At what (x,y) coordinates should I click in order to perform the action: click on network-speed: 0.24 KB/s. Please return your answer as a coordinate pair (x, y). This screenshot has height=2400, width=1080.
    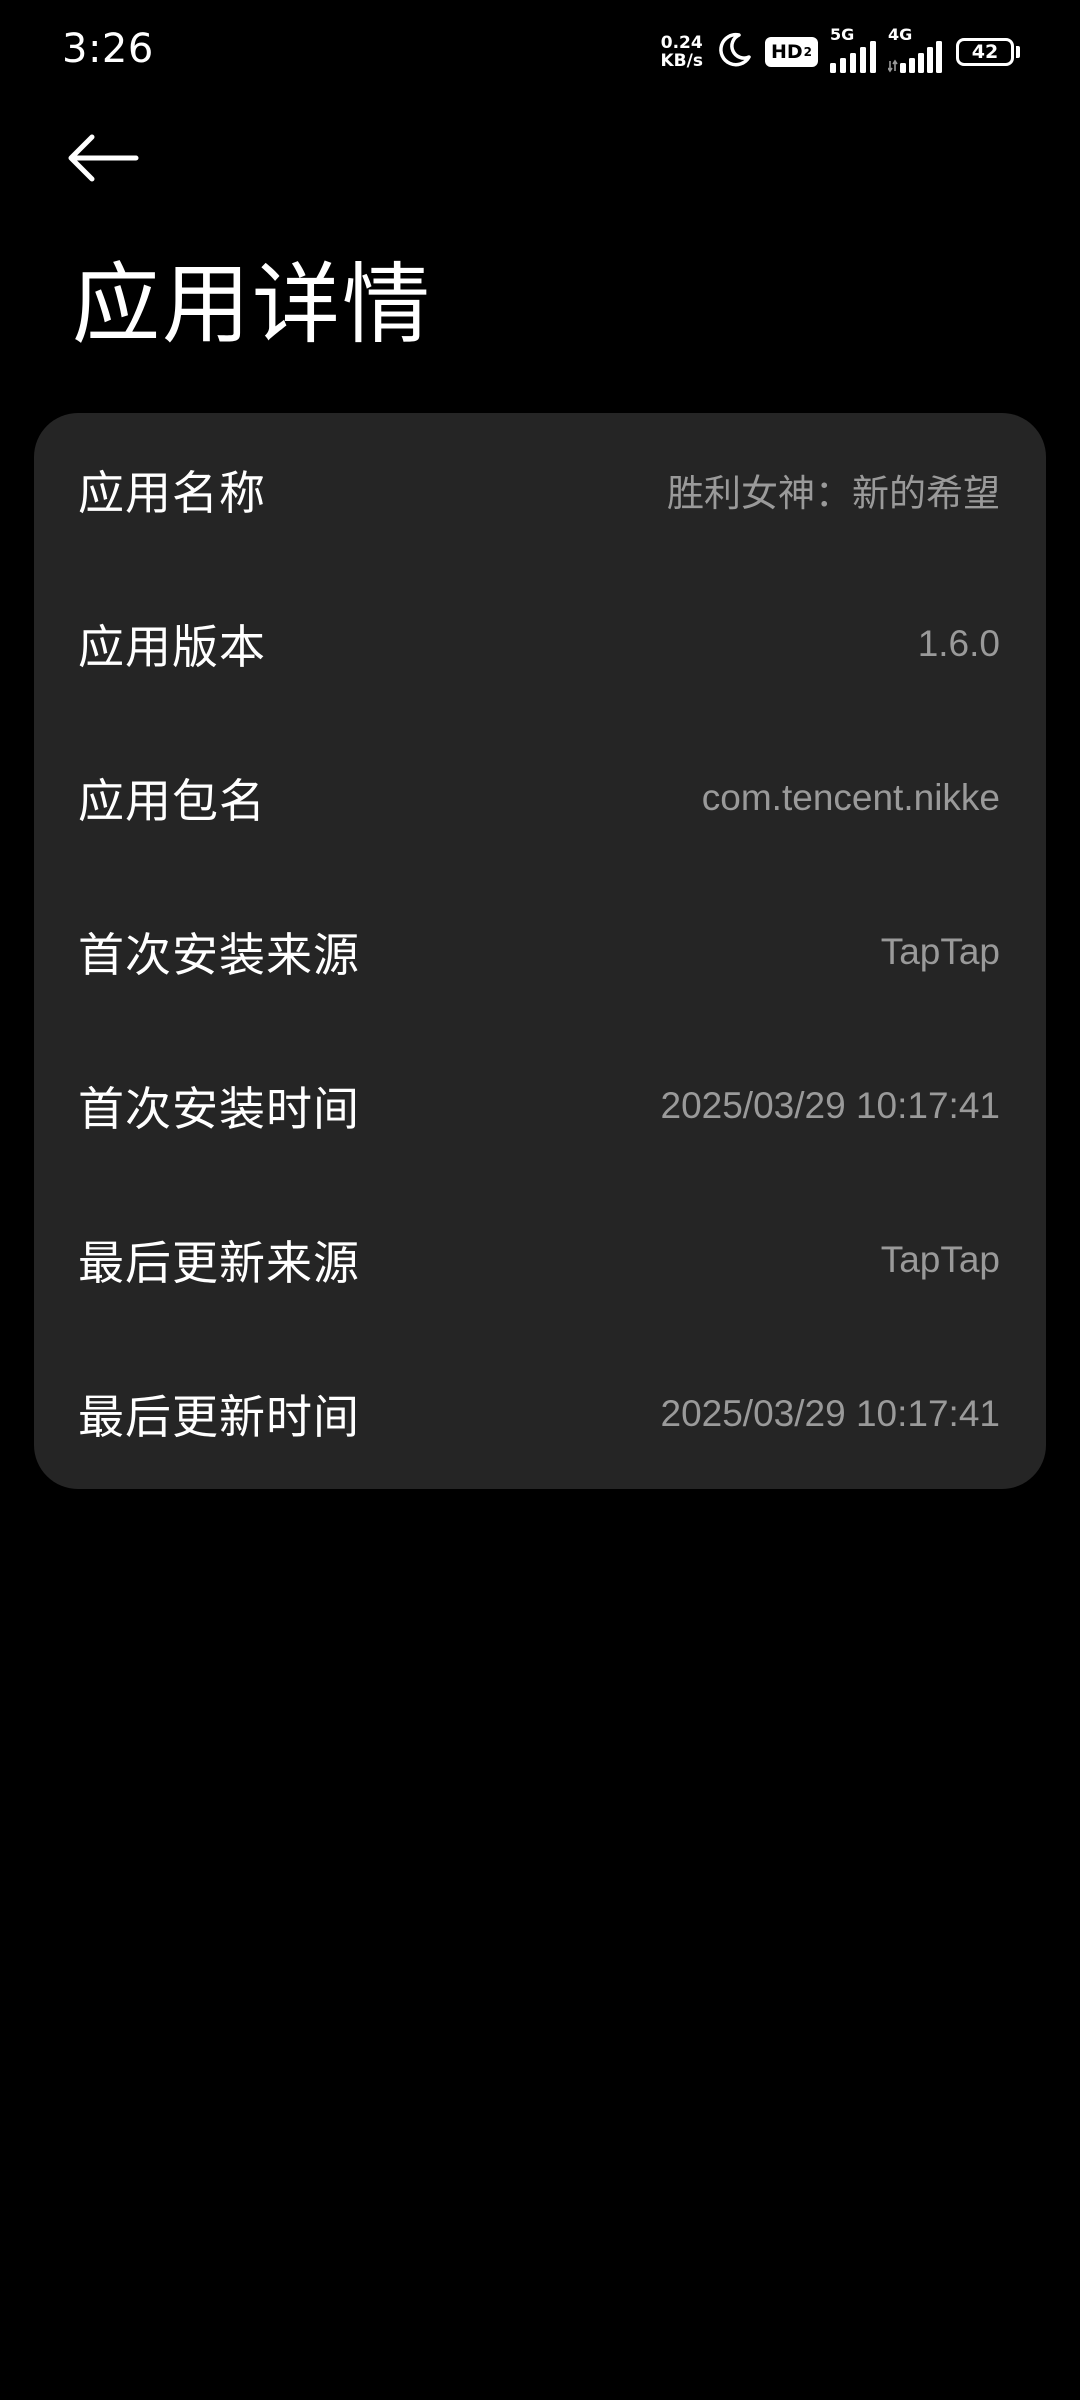
    Looking at the image, I should click on (681, 52).